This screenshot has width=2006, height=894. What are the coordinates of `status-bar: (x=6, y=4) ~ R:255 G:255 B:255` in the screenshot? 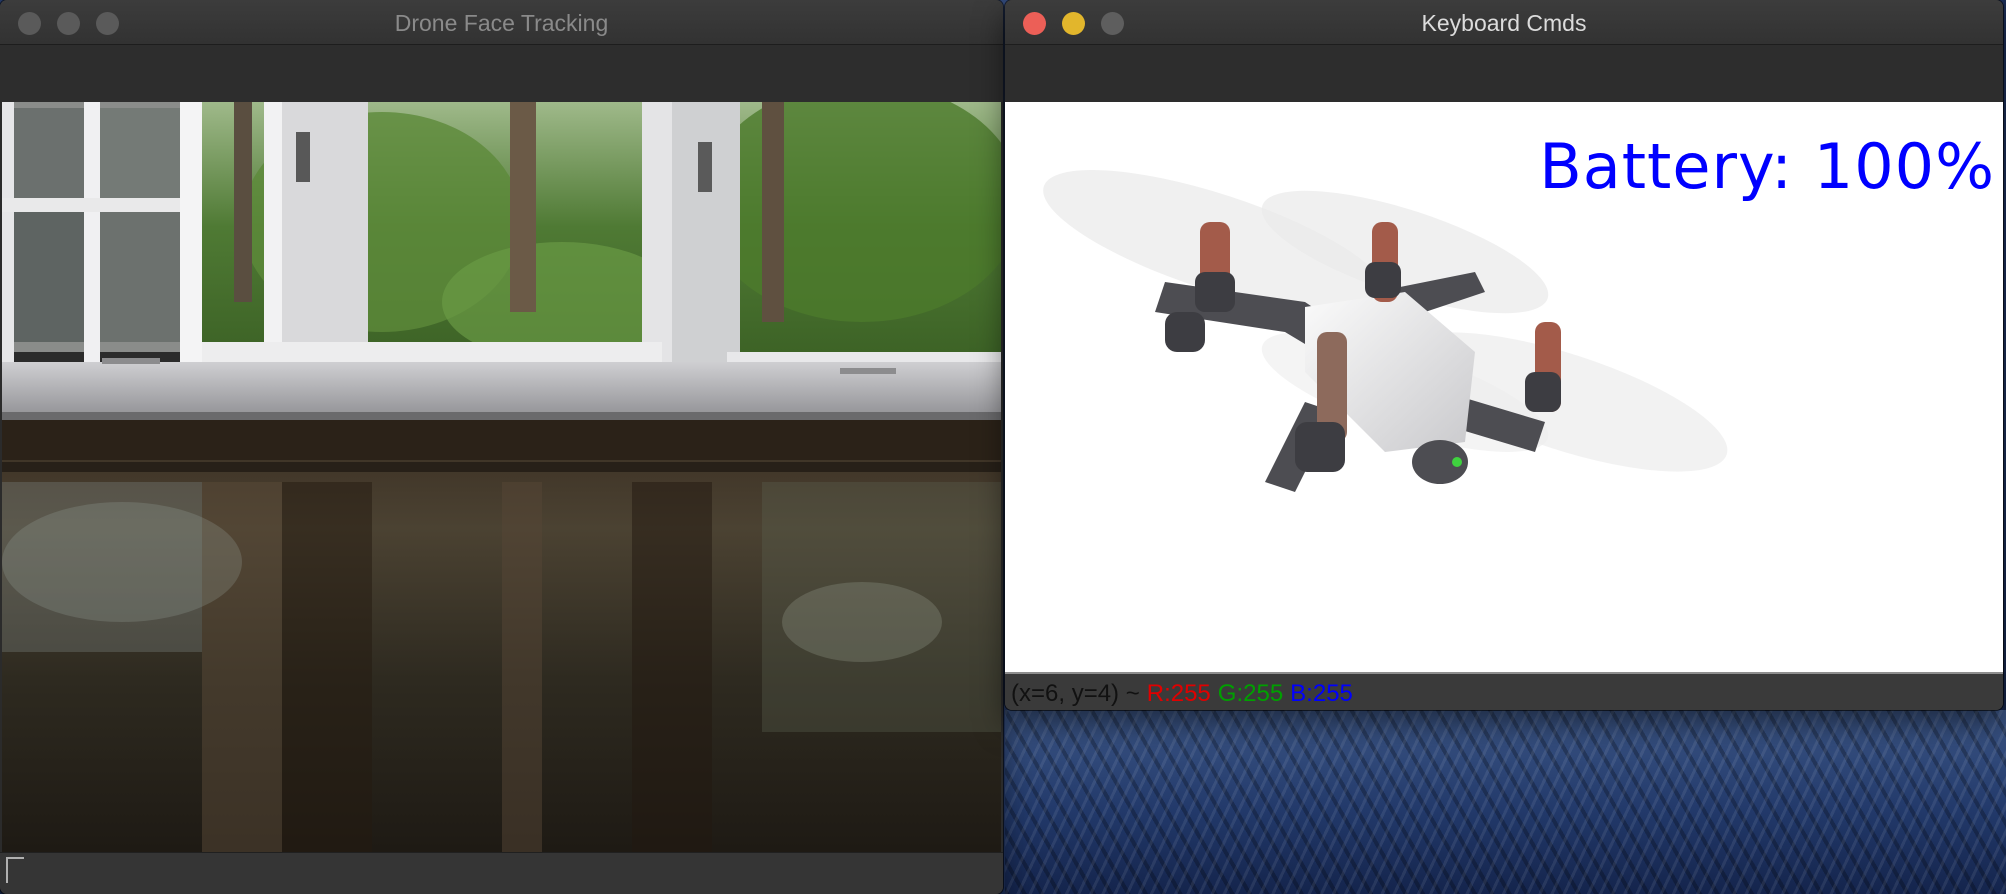 It's located at (1504, 691).